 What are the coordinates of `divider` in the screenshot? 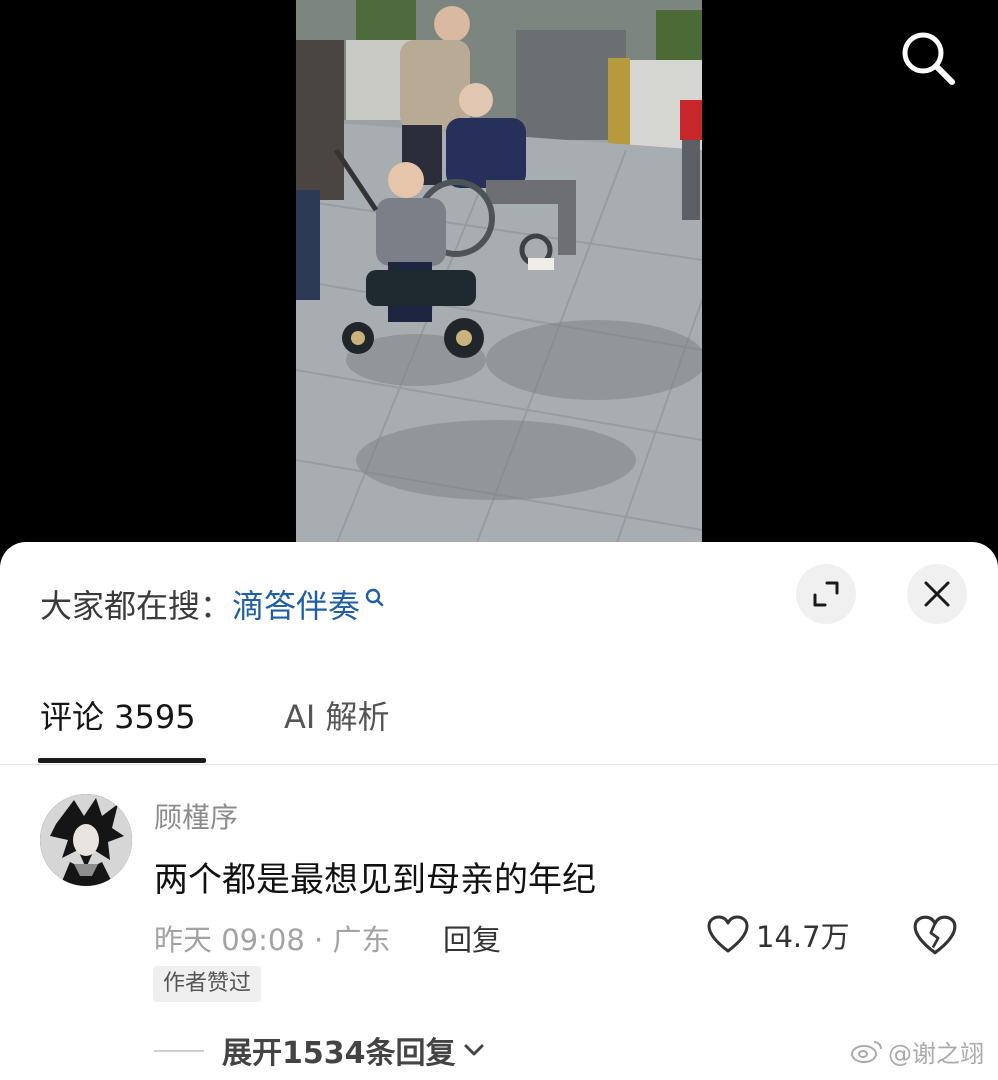 It's located at (499, 764).